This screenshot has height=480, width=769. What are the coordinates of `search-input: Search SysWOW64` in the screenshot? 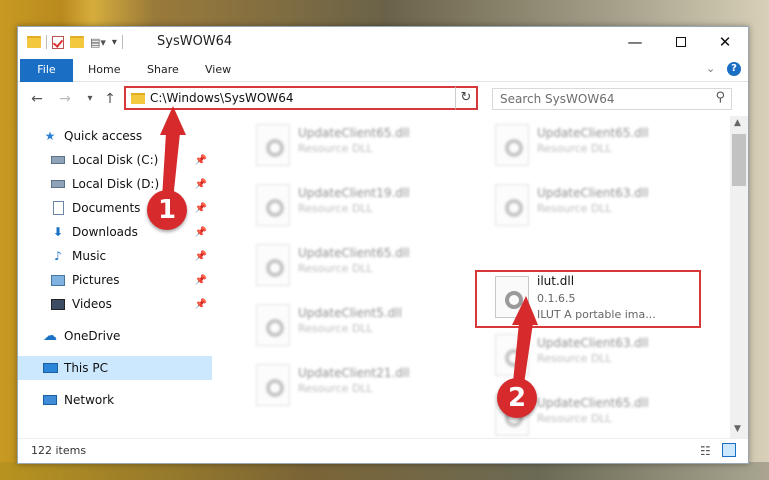 It's located at (557, 99).